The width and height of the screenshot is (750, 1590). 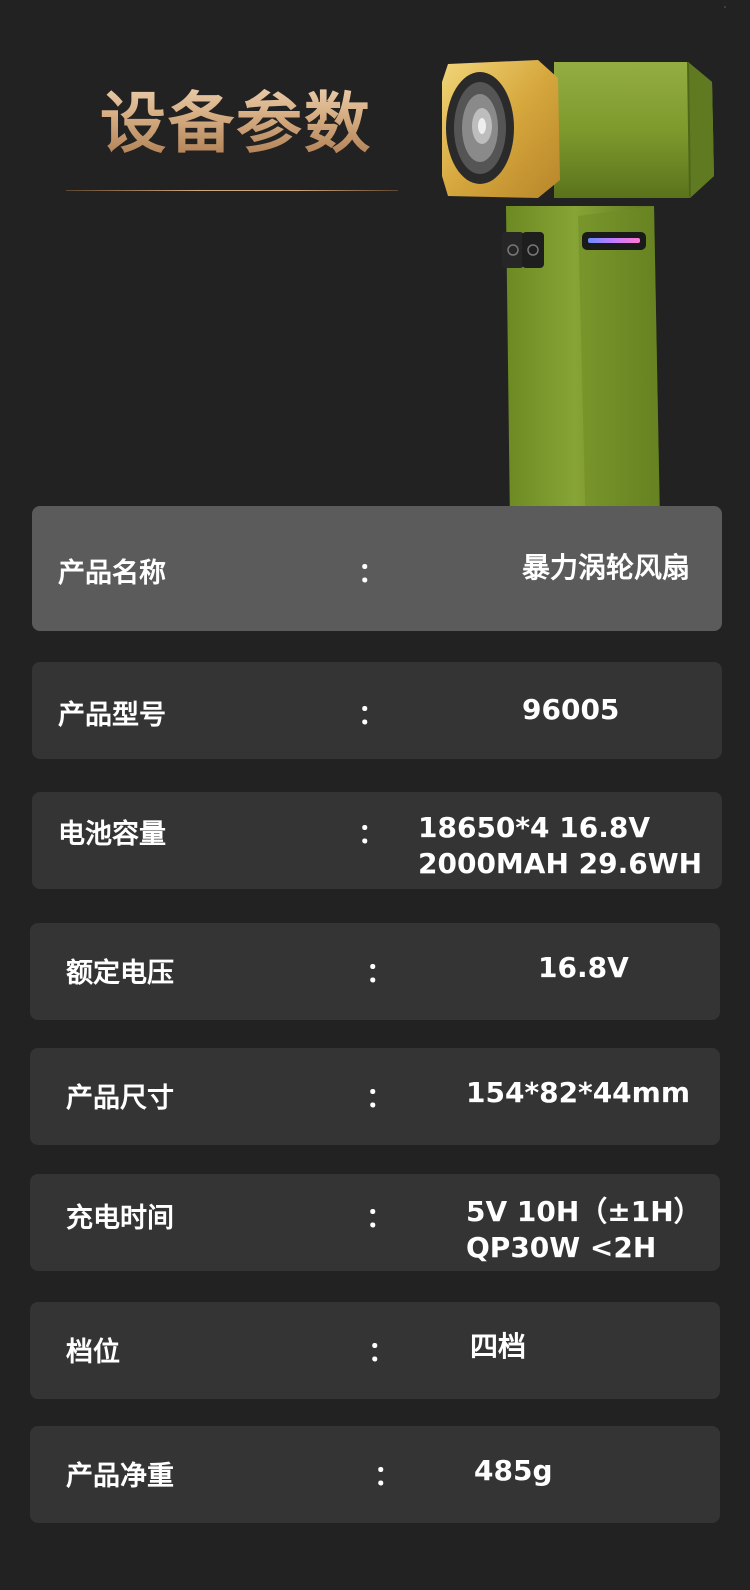 I want to click on spec-row-model: 产品型号 ： 96005, so click(x=377, y=710).